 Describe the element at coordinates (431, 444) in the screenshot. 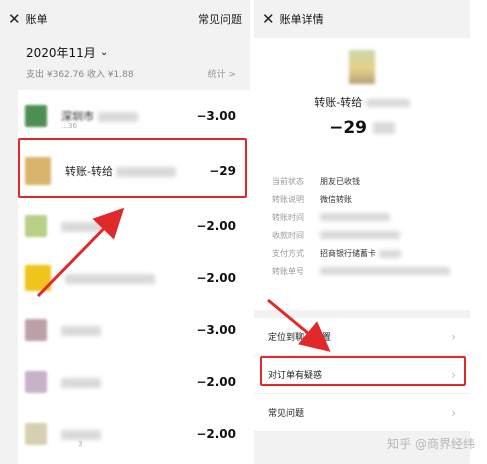

I see `watermark: 知乎 @商界经纬` at that location.